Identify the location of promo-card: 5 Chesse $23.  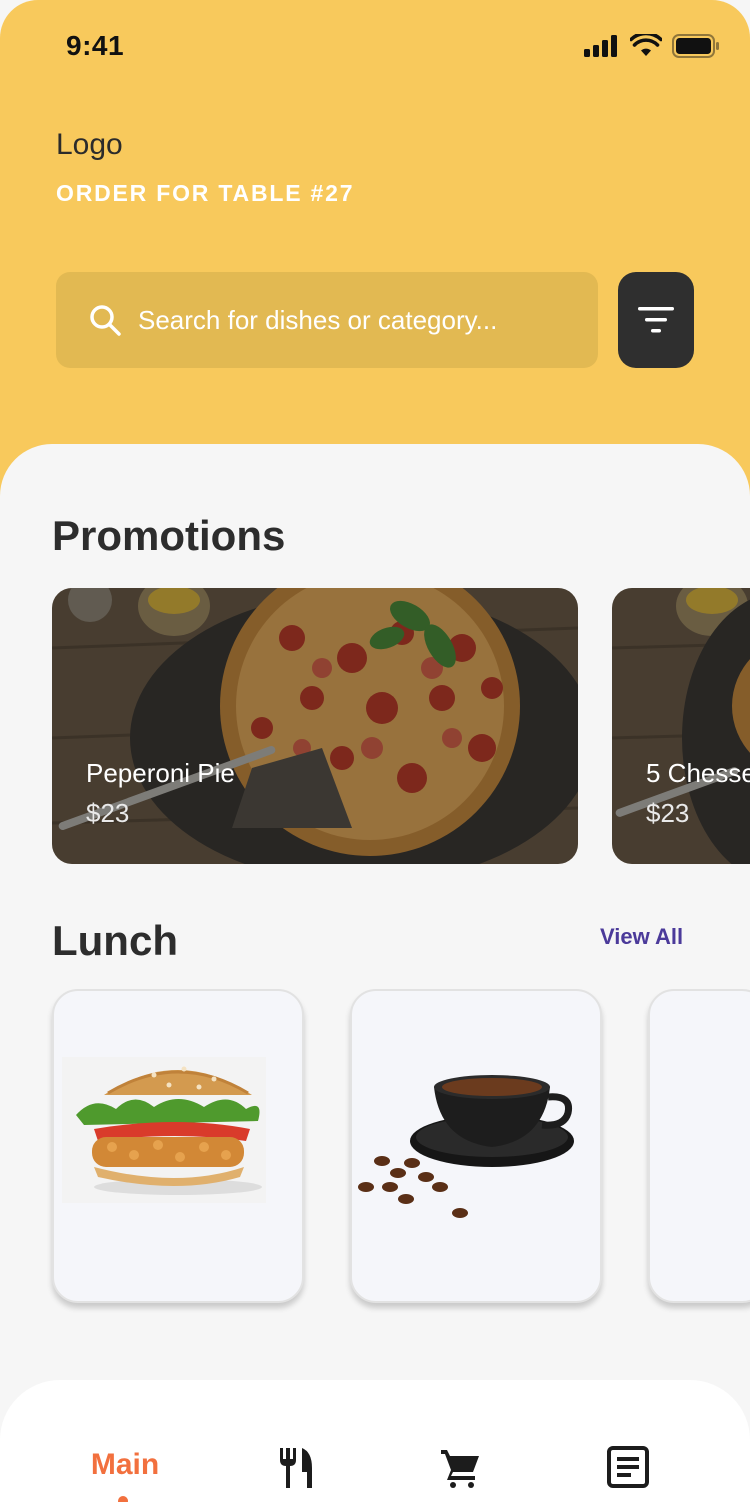
(681, 726).